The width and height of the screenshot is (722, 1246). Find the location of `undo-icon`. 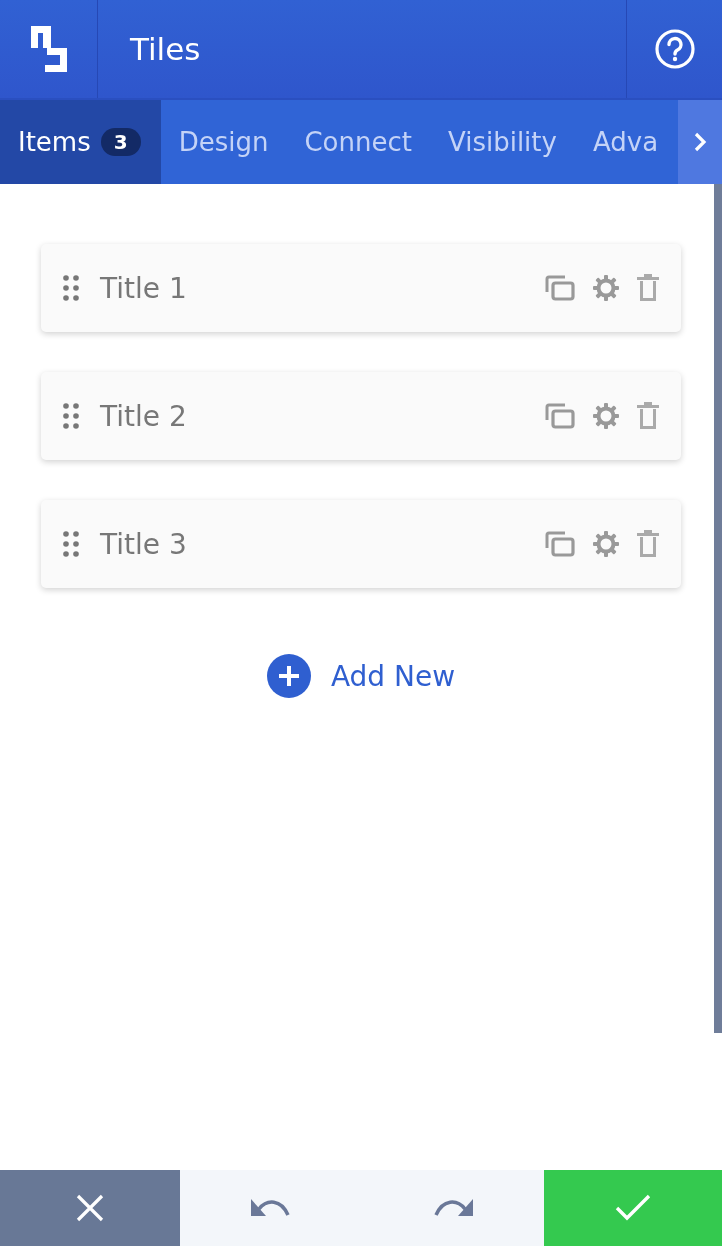

undo-icon is located at coordinates (271, 1208).